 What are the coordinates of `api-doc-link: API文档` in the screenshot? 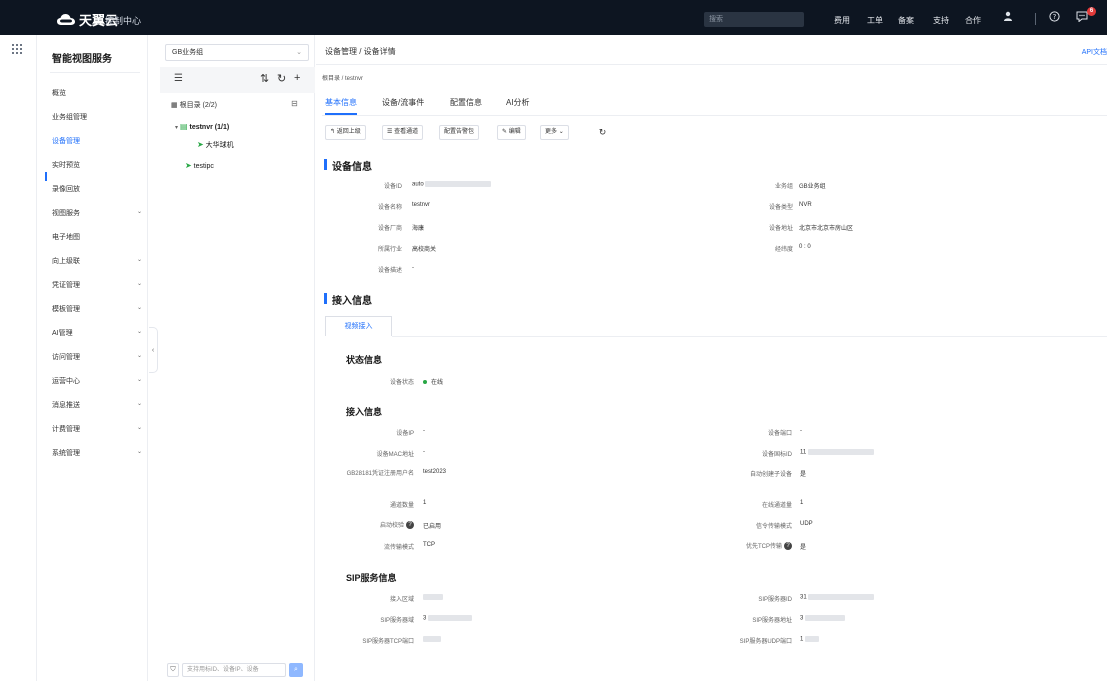 It's located at (1094, 52).